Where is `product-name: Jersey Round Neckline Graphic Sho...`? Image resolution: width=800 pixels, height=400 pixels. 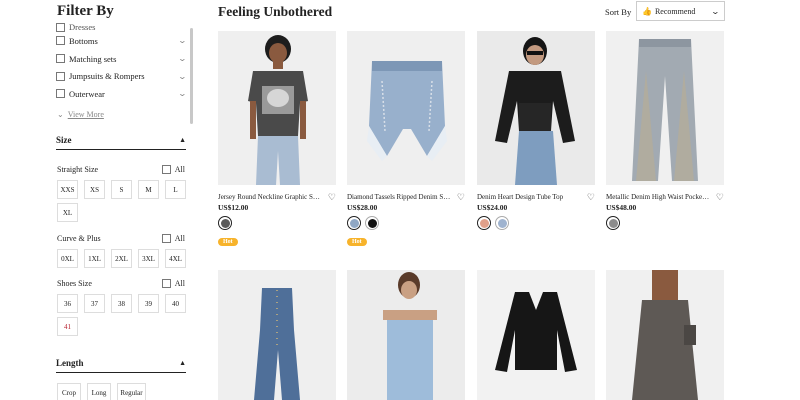 product-name: Jersey Round Neckline Graphic Sho... is located at coordinates (270, 197).